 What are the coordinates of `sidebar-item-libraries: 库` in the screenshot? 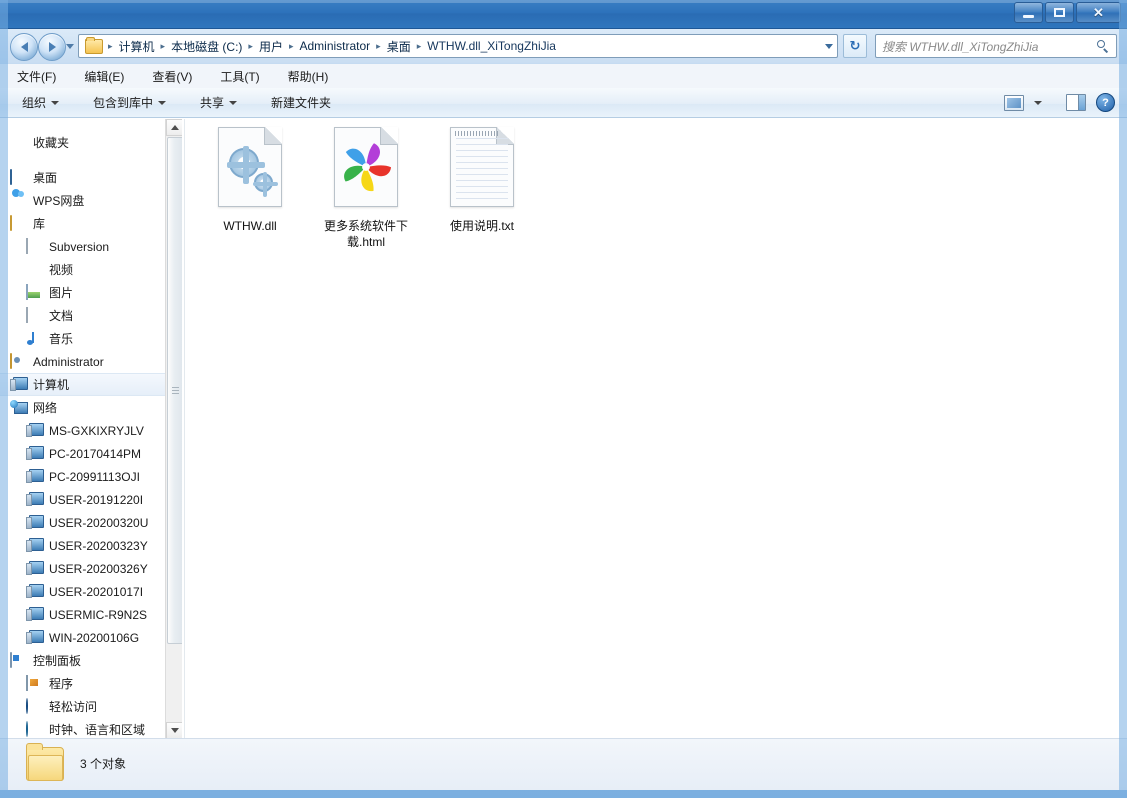 It's located at (91, 223).